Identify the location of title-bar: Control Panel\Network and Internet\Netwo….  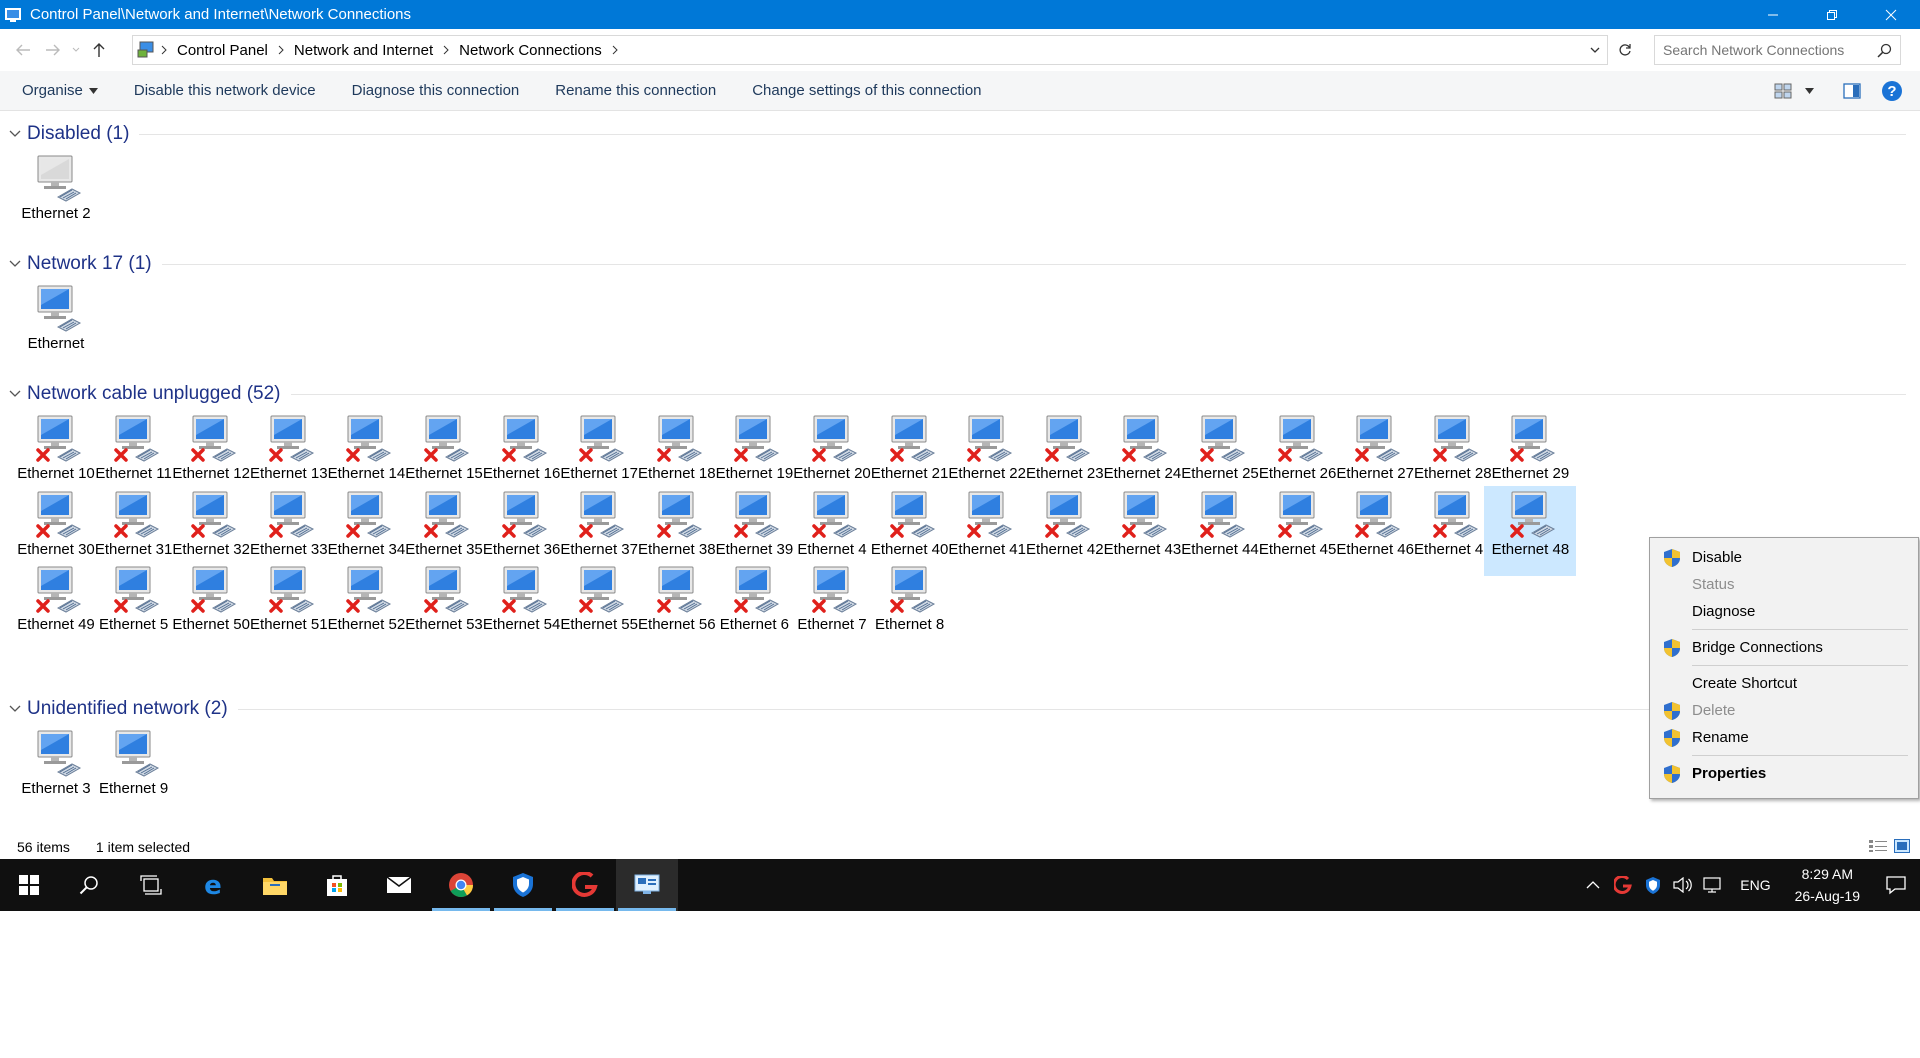
(960, 14).